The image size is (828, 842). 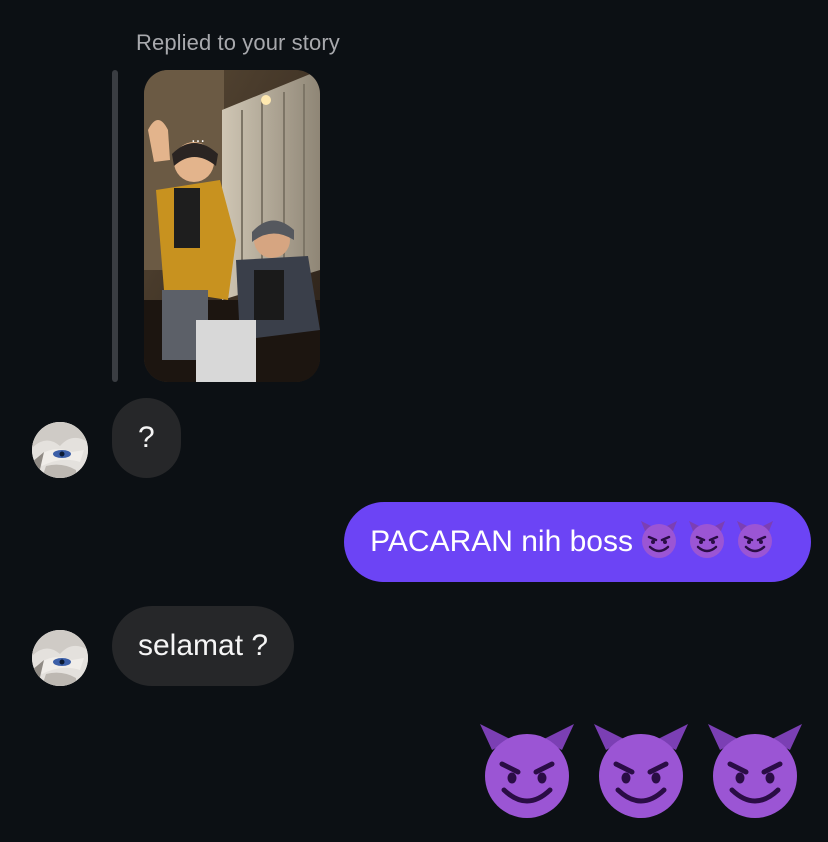 I want to click on message-bubble-incoming: ?, so click(x=146, y=438).